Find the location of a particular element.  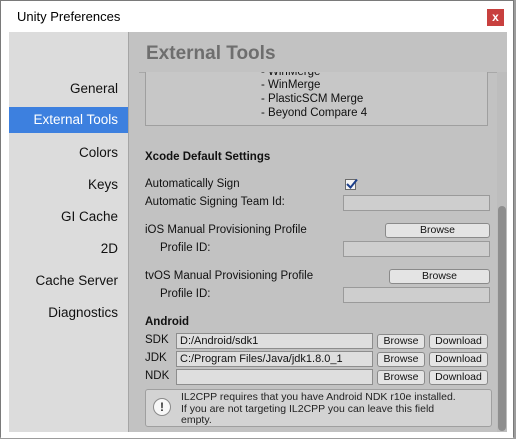

jdk-label: JDK is located at coordinates (156, 358).